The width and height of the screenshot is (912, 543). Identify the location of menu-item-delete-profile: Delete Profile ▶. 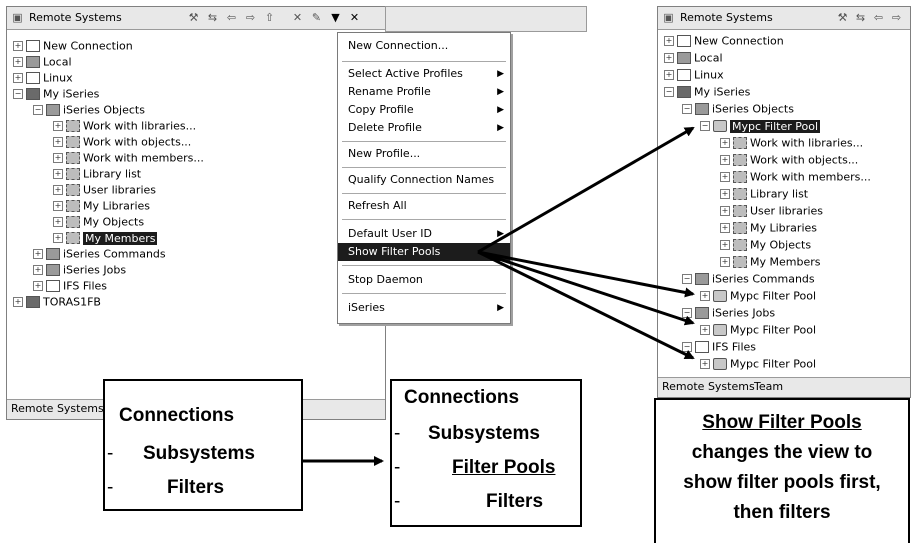
(424, 128).